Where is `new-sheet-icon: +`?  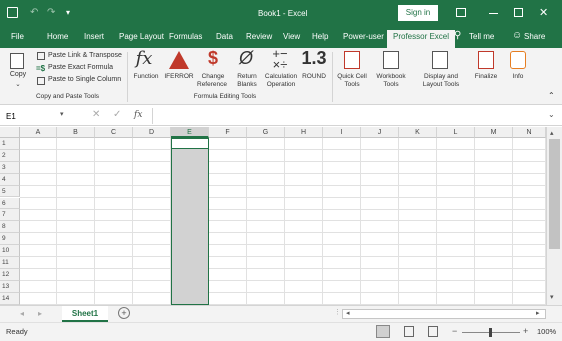 new-sheet-icon: + is located at coordinates (124, 313).